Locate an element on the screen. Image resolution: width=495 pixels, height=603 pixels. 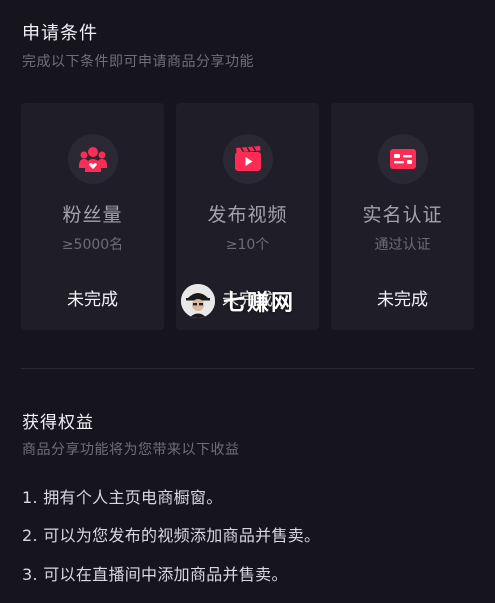
card-requirement: ≥10个 is located at coordinates (247, 245).